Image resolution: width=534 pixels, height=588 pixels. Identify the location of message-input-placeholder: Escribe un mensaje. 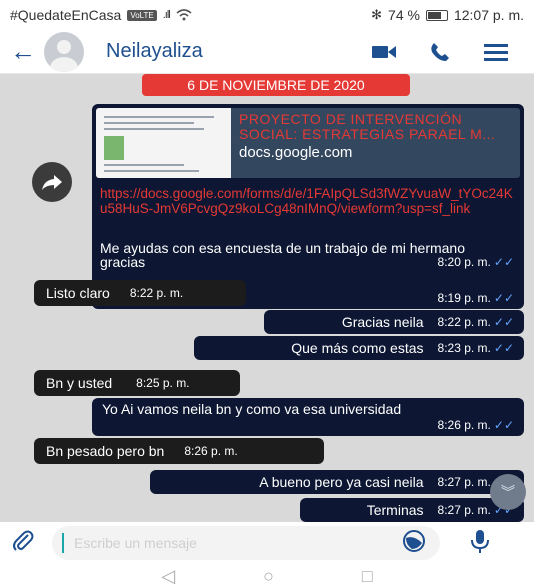
(135, 543).